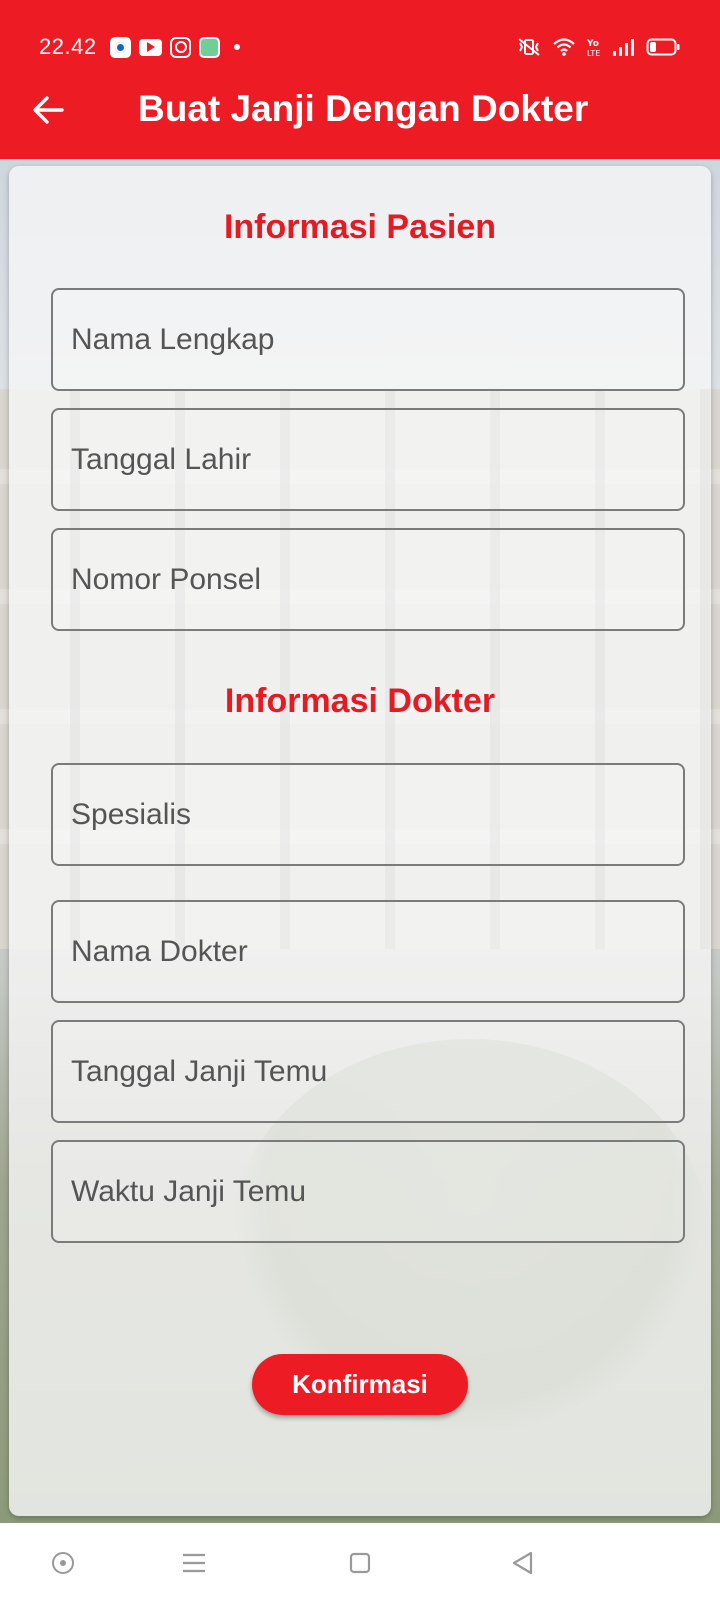  I want to click on nav-back-button, so click(522, 1563).